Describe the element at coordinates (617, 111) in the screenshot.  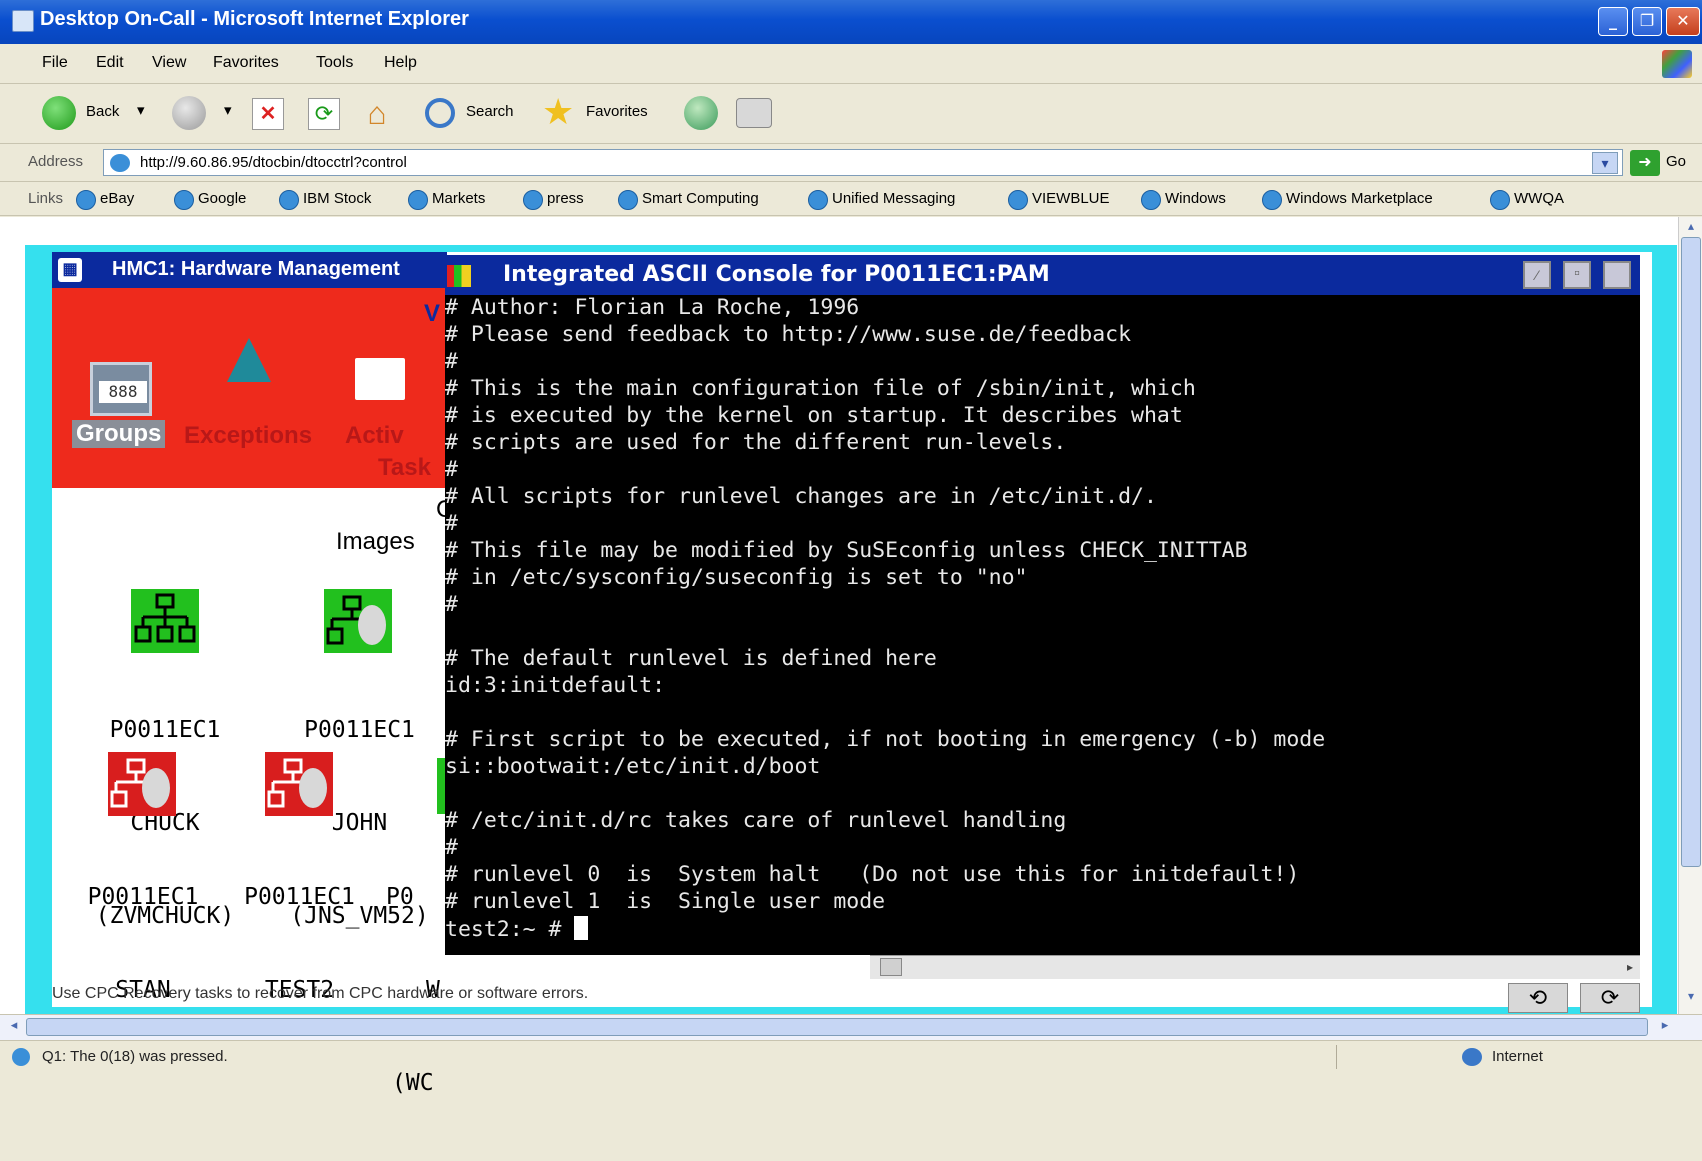
I see `favorites-button-label: Favorites` at that location.